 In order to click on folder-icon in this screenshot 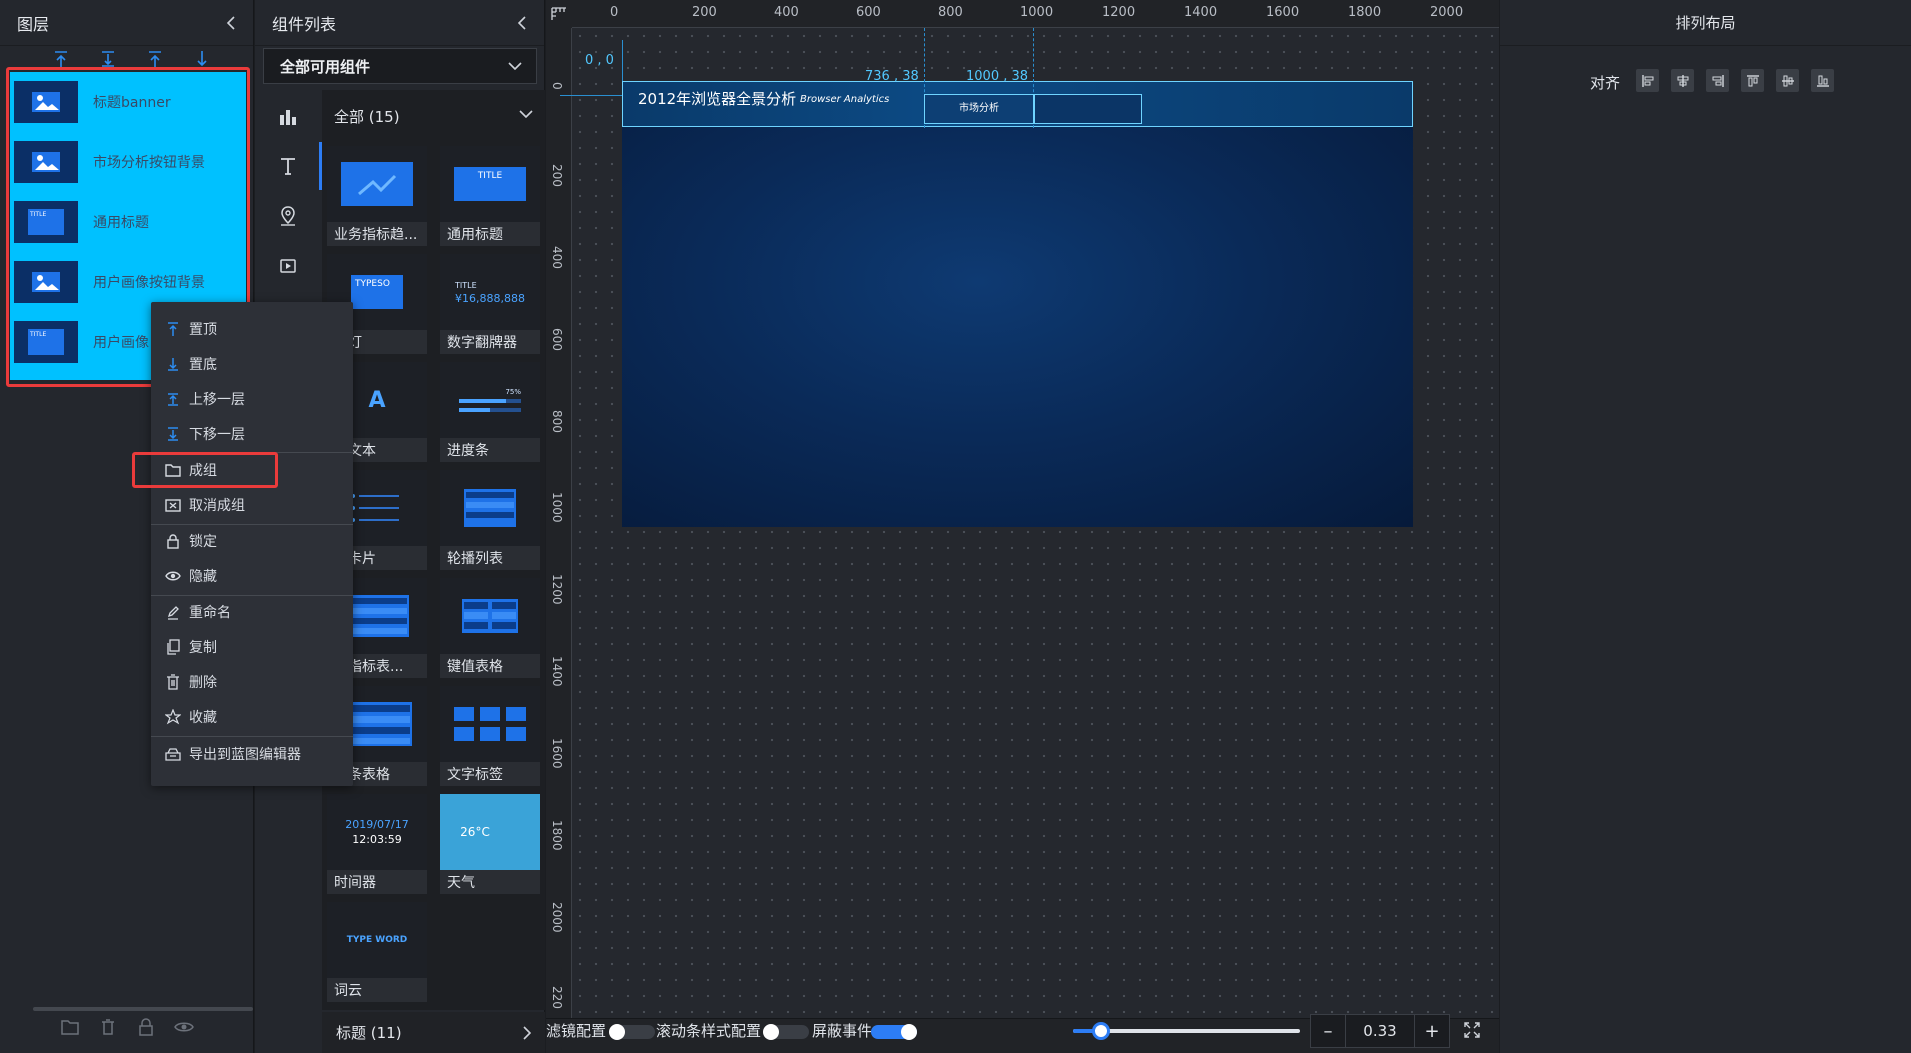, I will do `click(71, 1028)`.